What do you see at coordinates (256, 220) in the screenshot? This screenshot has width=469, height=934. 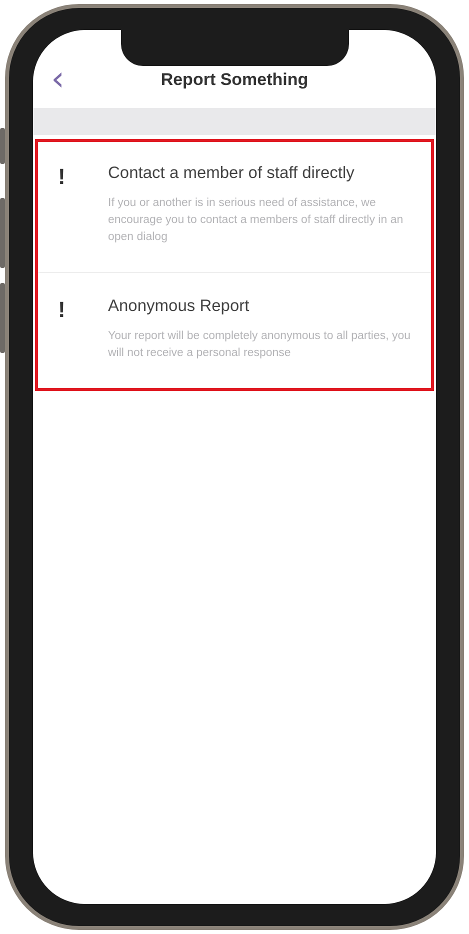 I see `option-description: If you or another is in serious need of assistance, we encourage you to contact a members of staff directly in an open dialog` at bounding box center [256, 220].